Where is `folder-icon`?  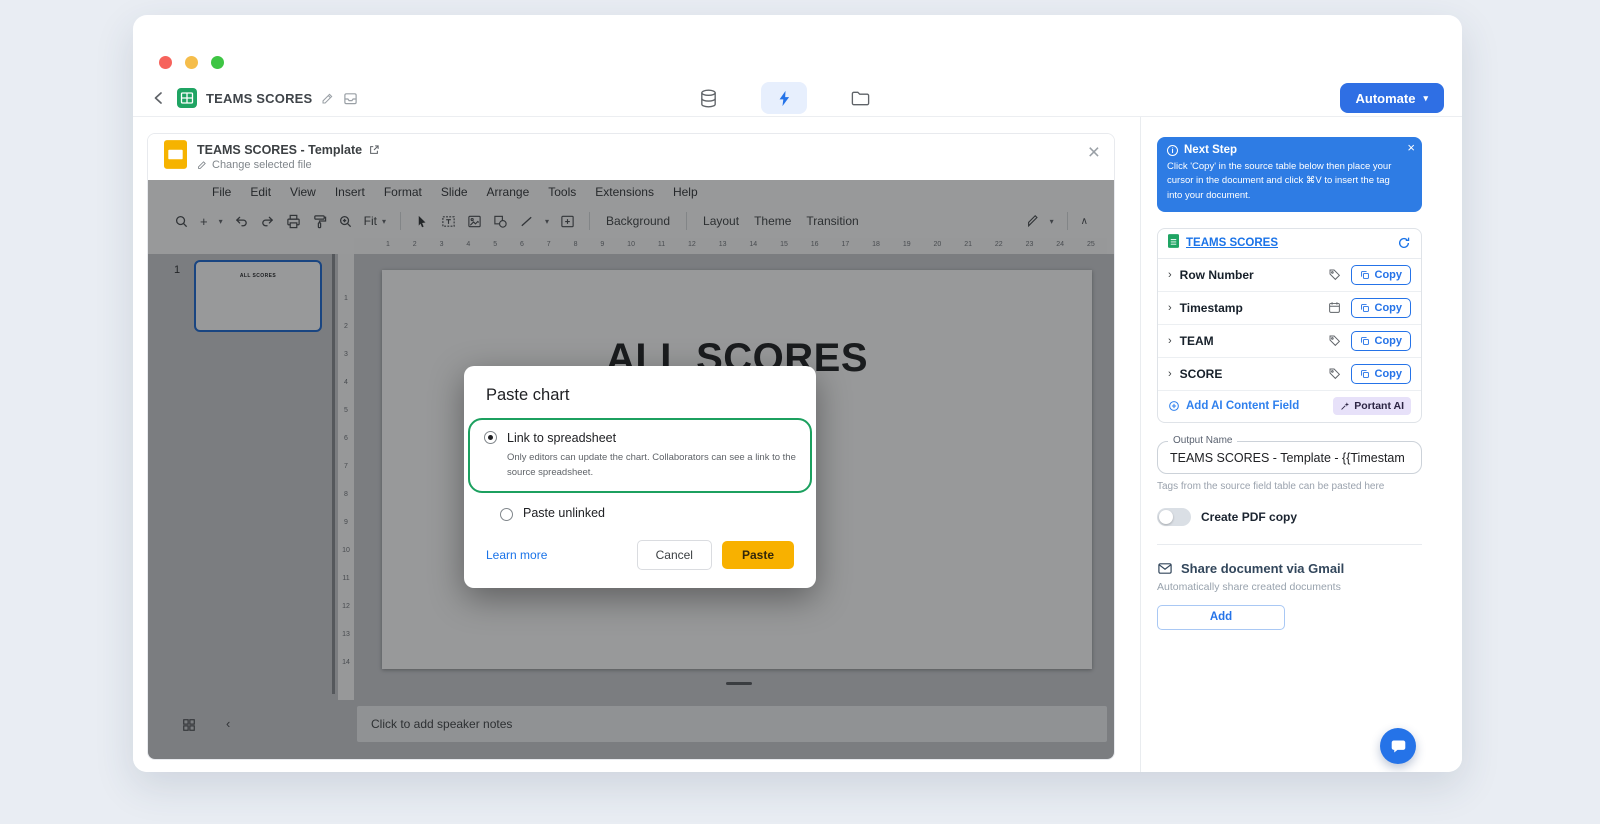 folder-icon is located at coordinates (860, 98).